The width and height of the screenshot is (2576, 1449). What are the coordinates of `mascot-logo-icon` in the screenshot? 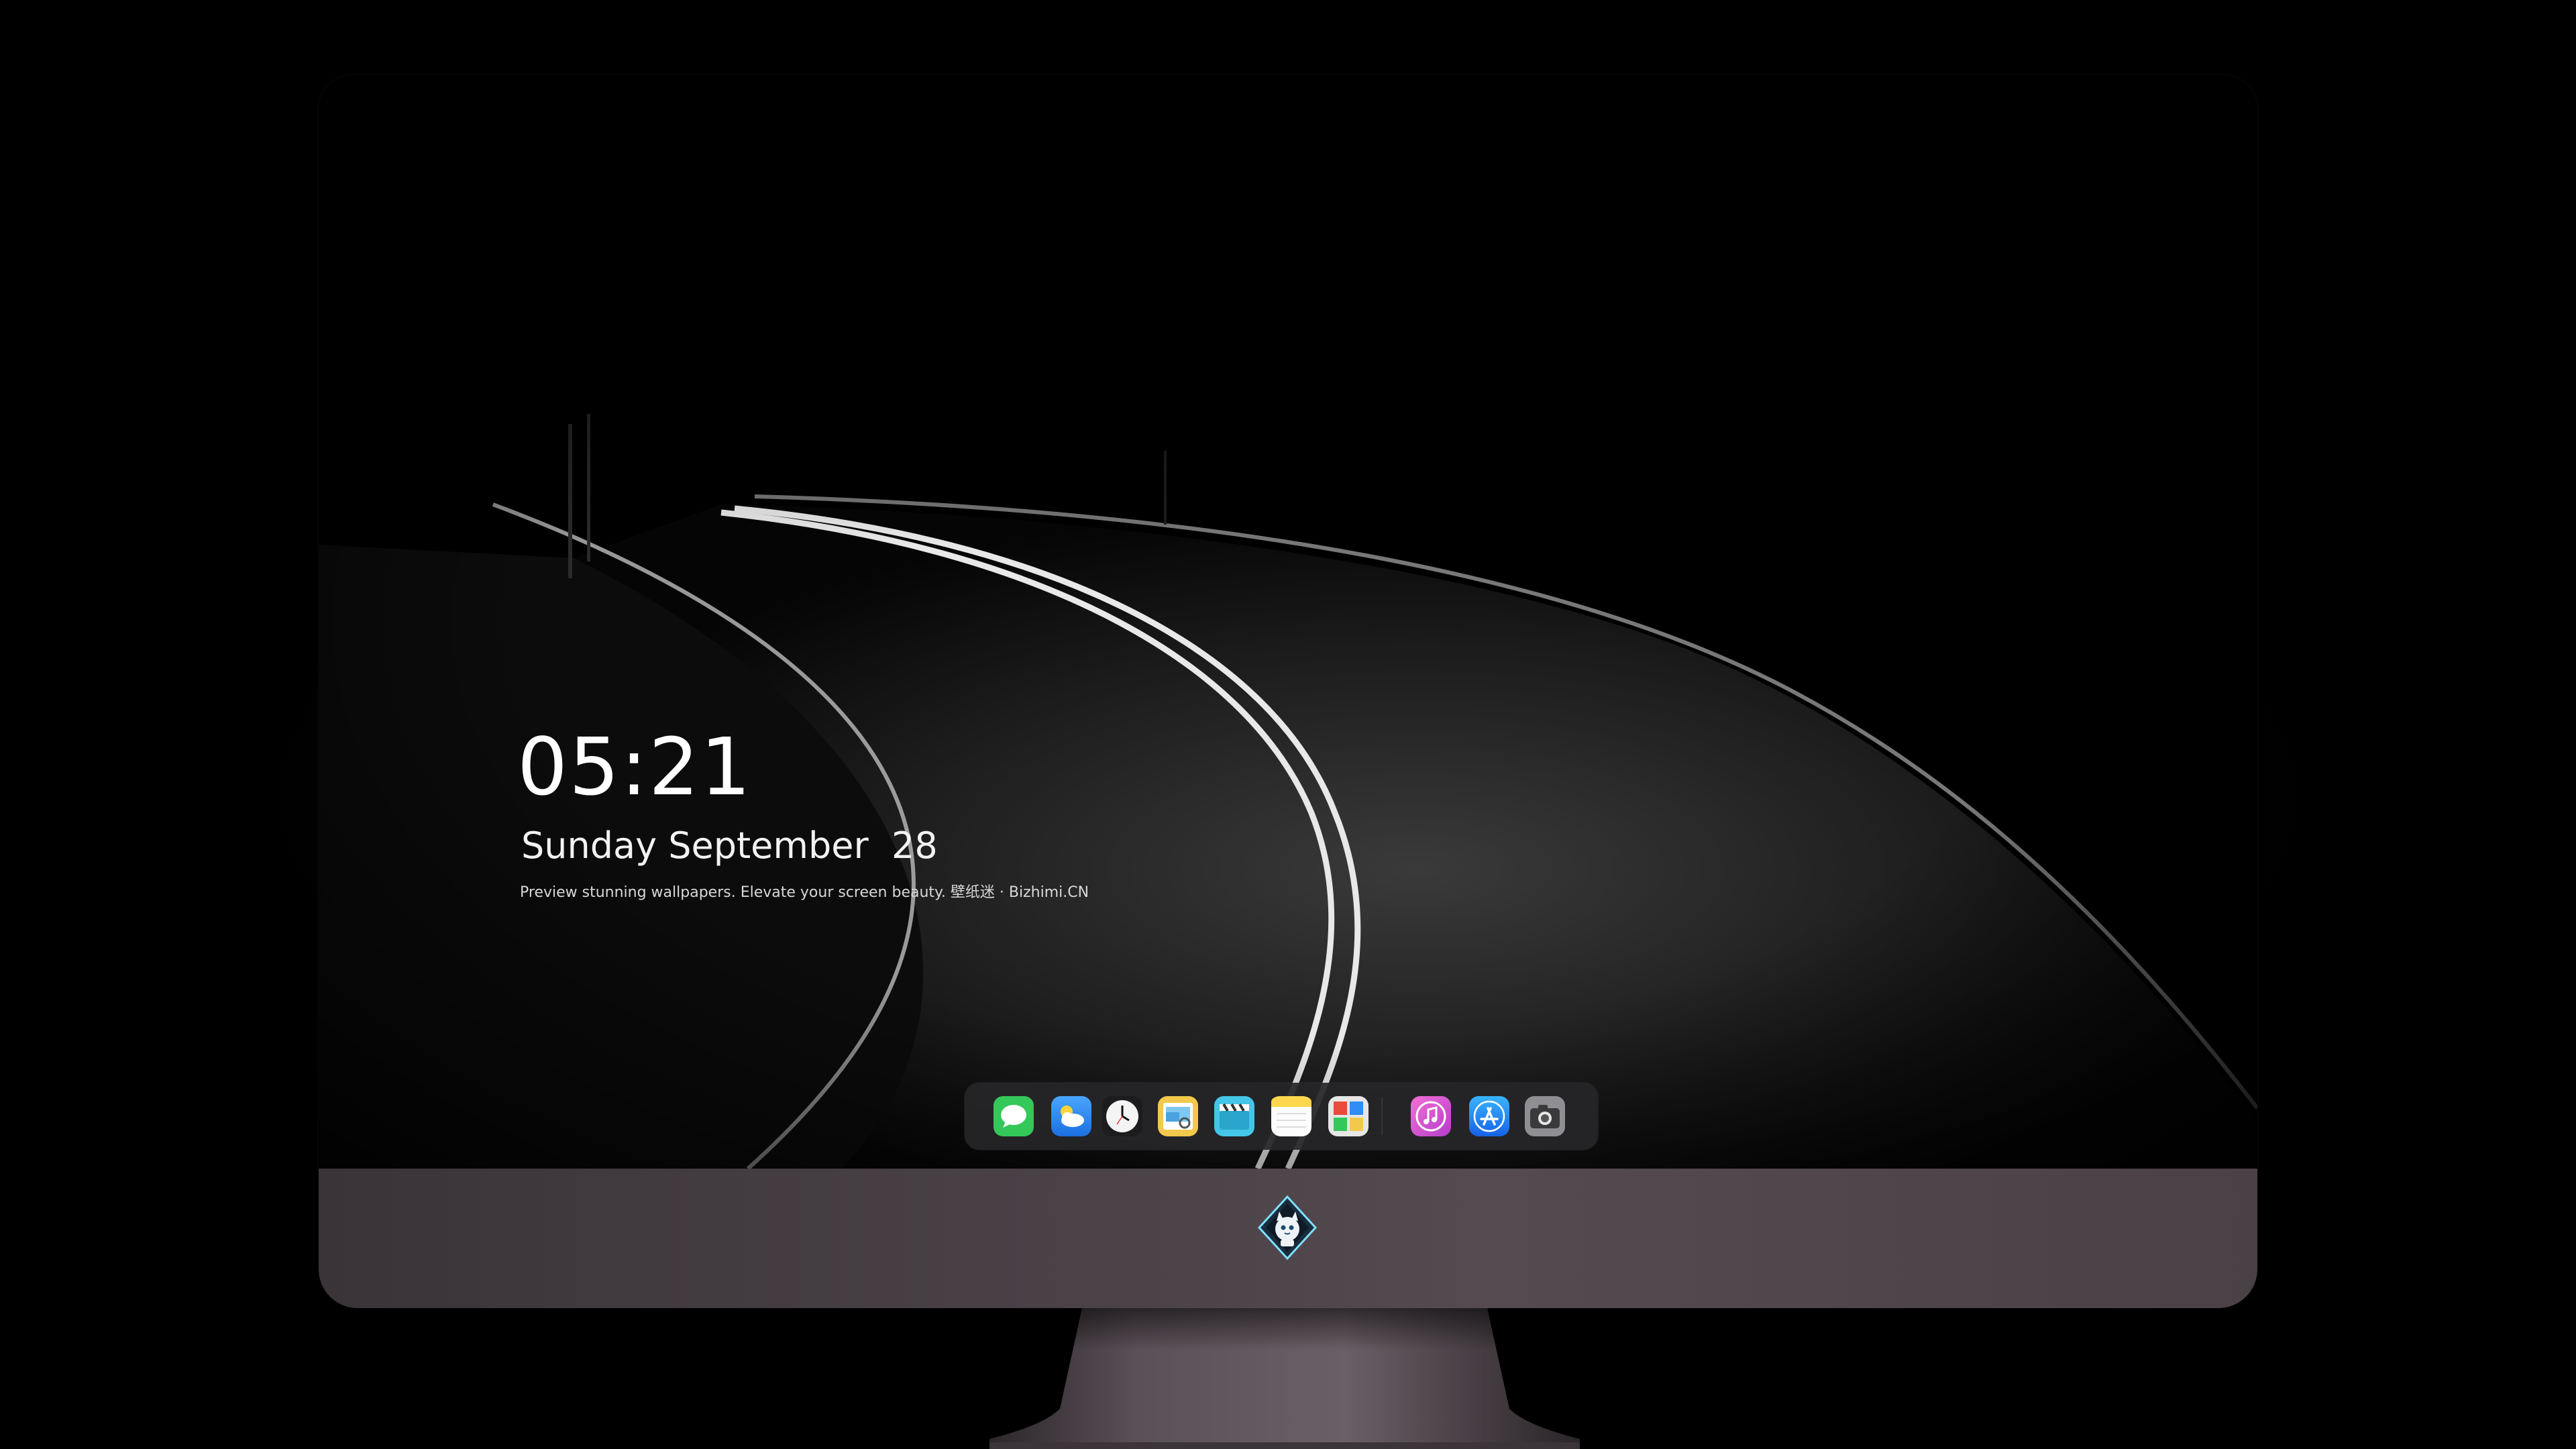 It's located at (1287, 1227).